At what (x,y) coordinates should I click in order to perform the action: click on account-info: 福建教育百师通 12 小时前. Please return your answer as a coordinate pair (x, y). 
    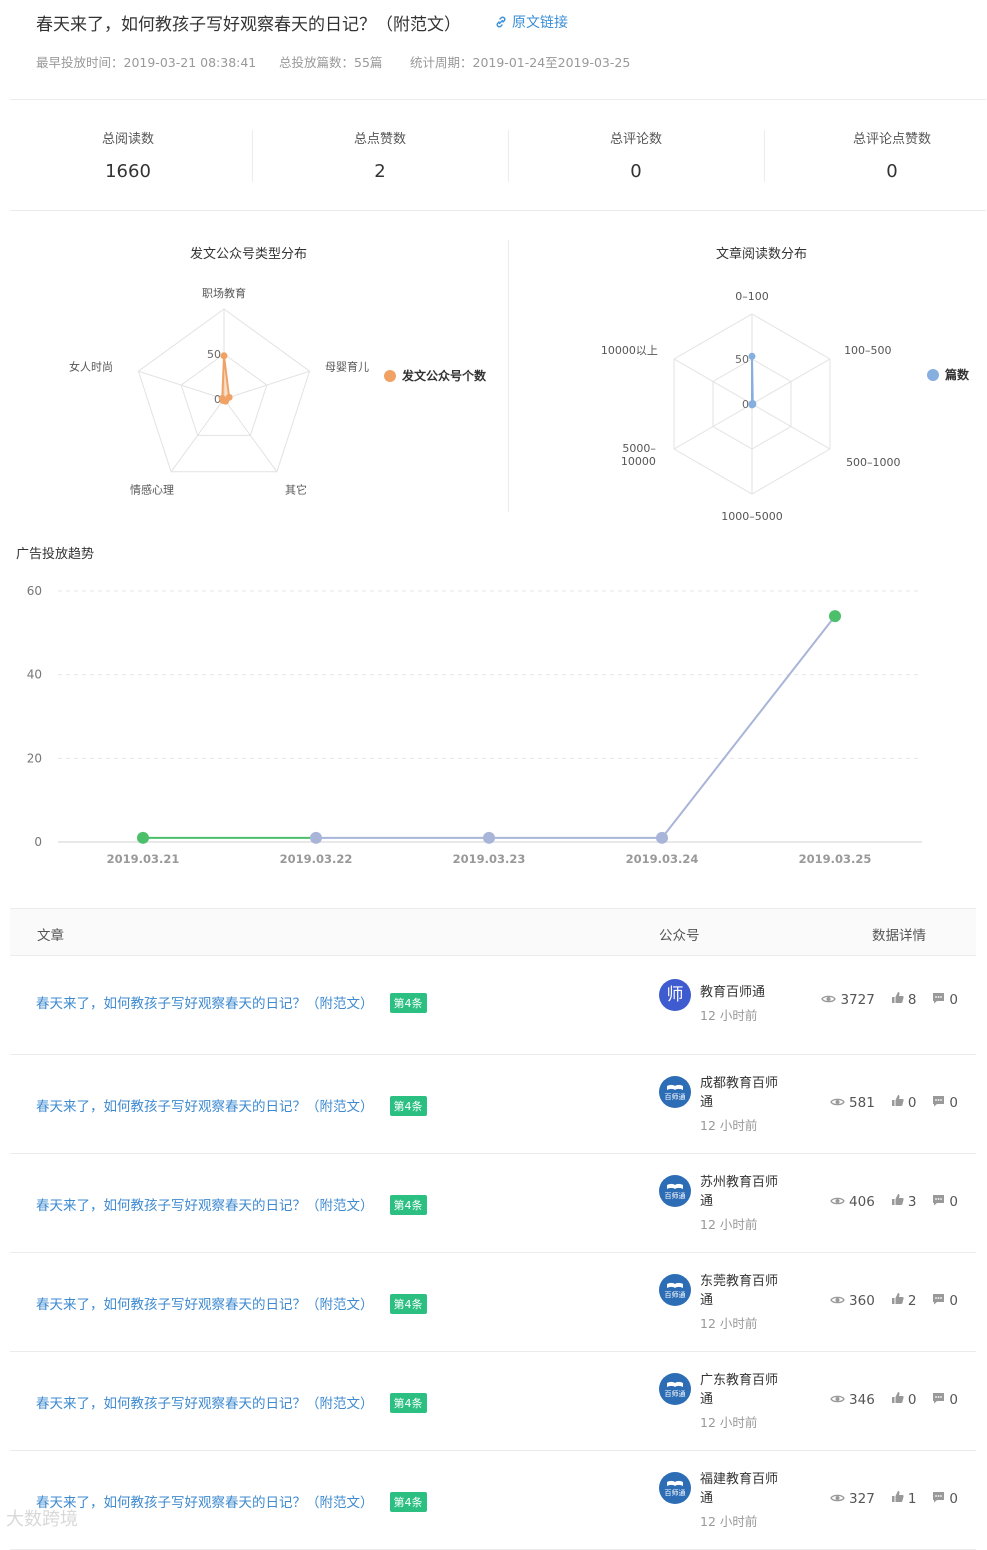
    Looking at the image, I should click on (745, 1500).